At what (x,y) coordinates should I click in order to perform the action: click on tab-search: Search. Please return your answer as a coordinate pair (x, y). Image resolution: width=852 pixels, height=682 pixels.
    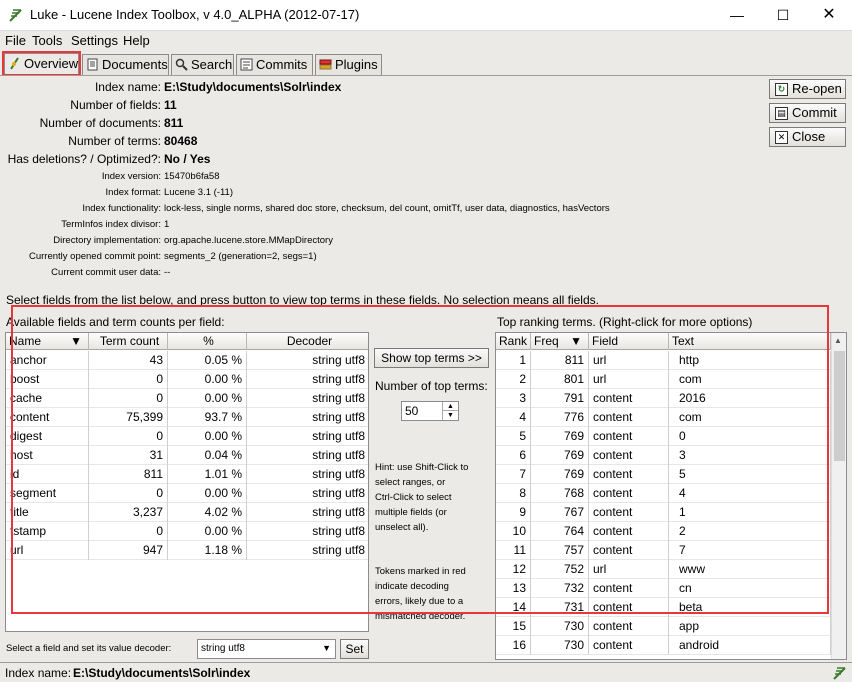
    Looking at the image, I should click on (202, 64).